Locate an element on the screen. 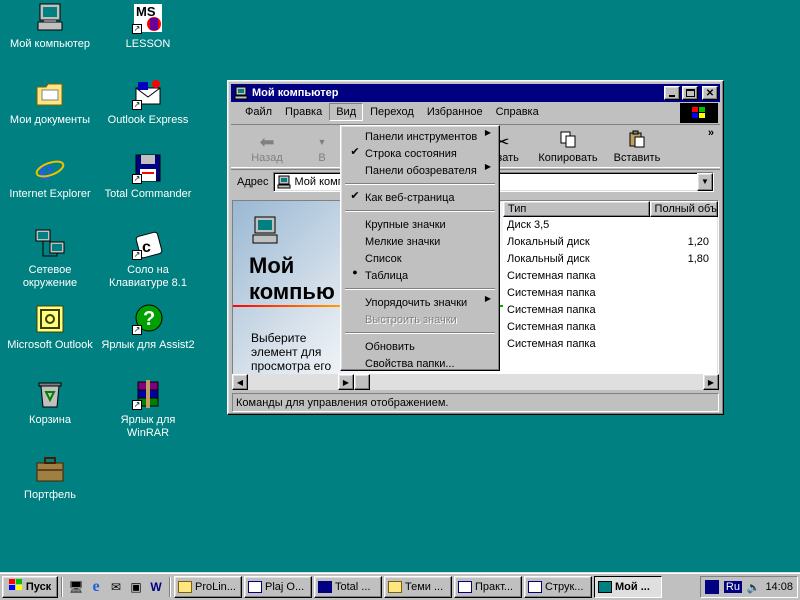 The image size is (800, 600). briefcase-icon is located at coordinates (50, 469).